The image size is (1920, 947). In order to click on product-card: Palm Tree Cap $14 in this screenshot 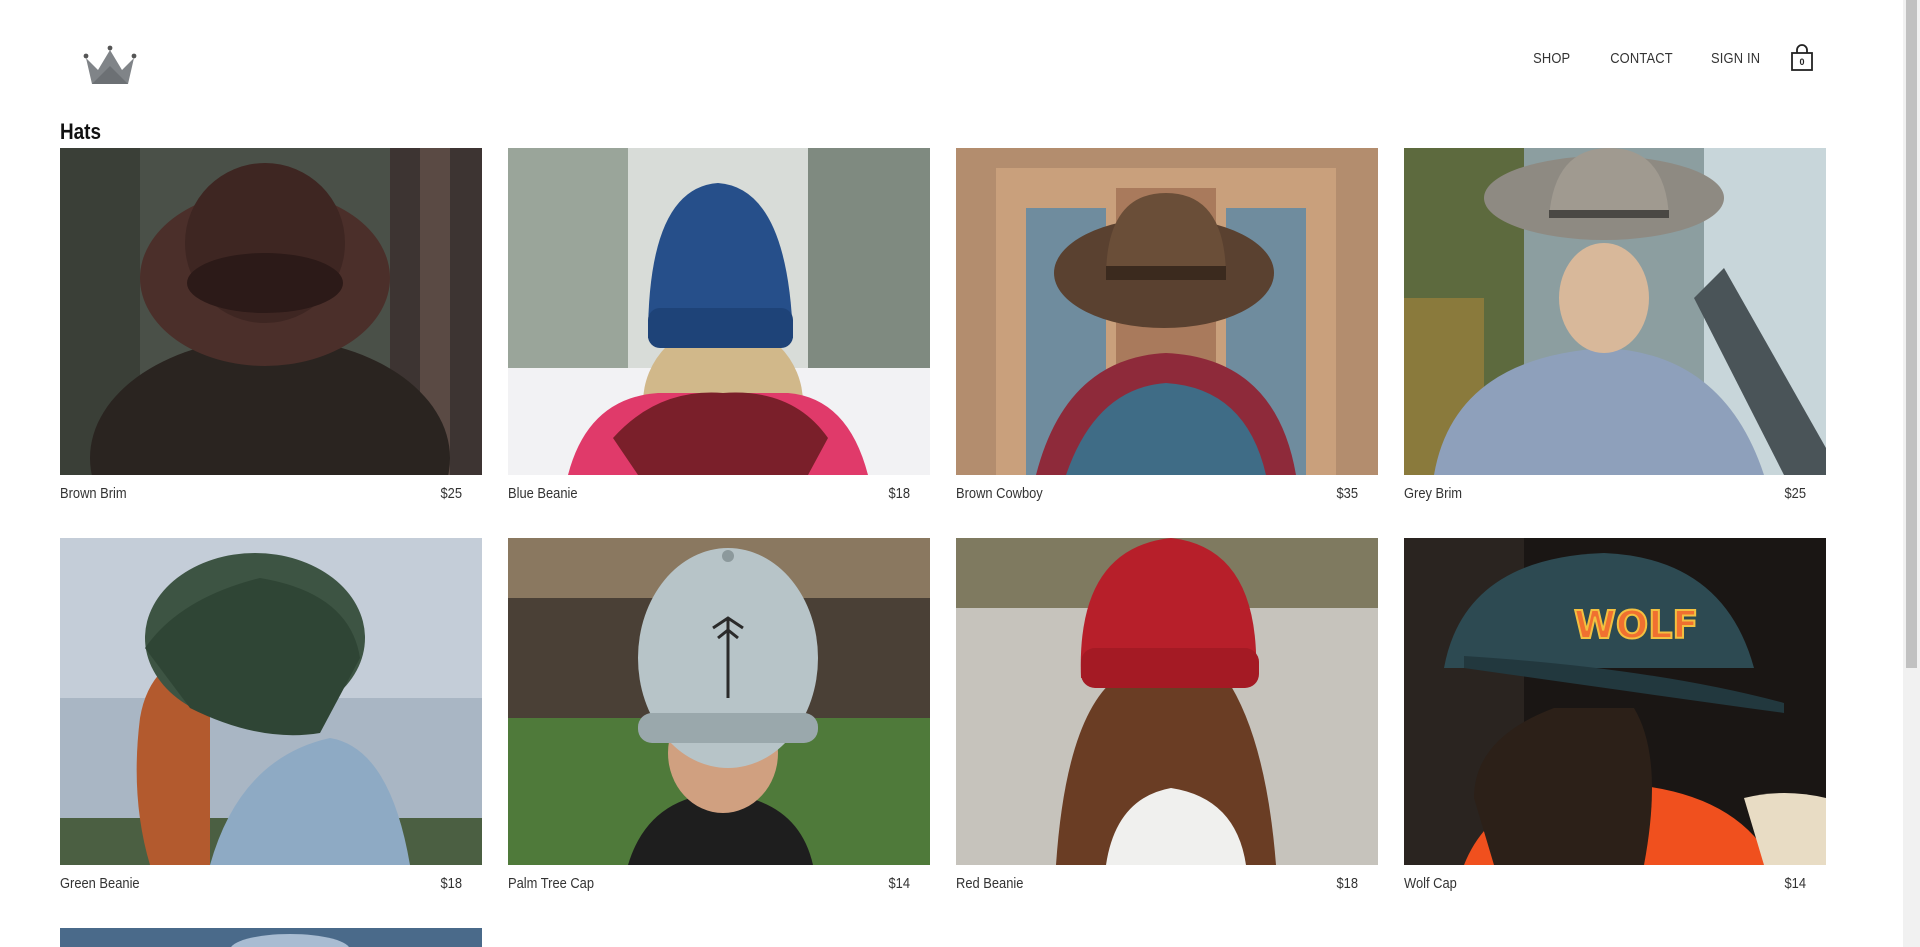, I will do `click(719, 716)`.